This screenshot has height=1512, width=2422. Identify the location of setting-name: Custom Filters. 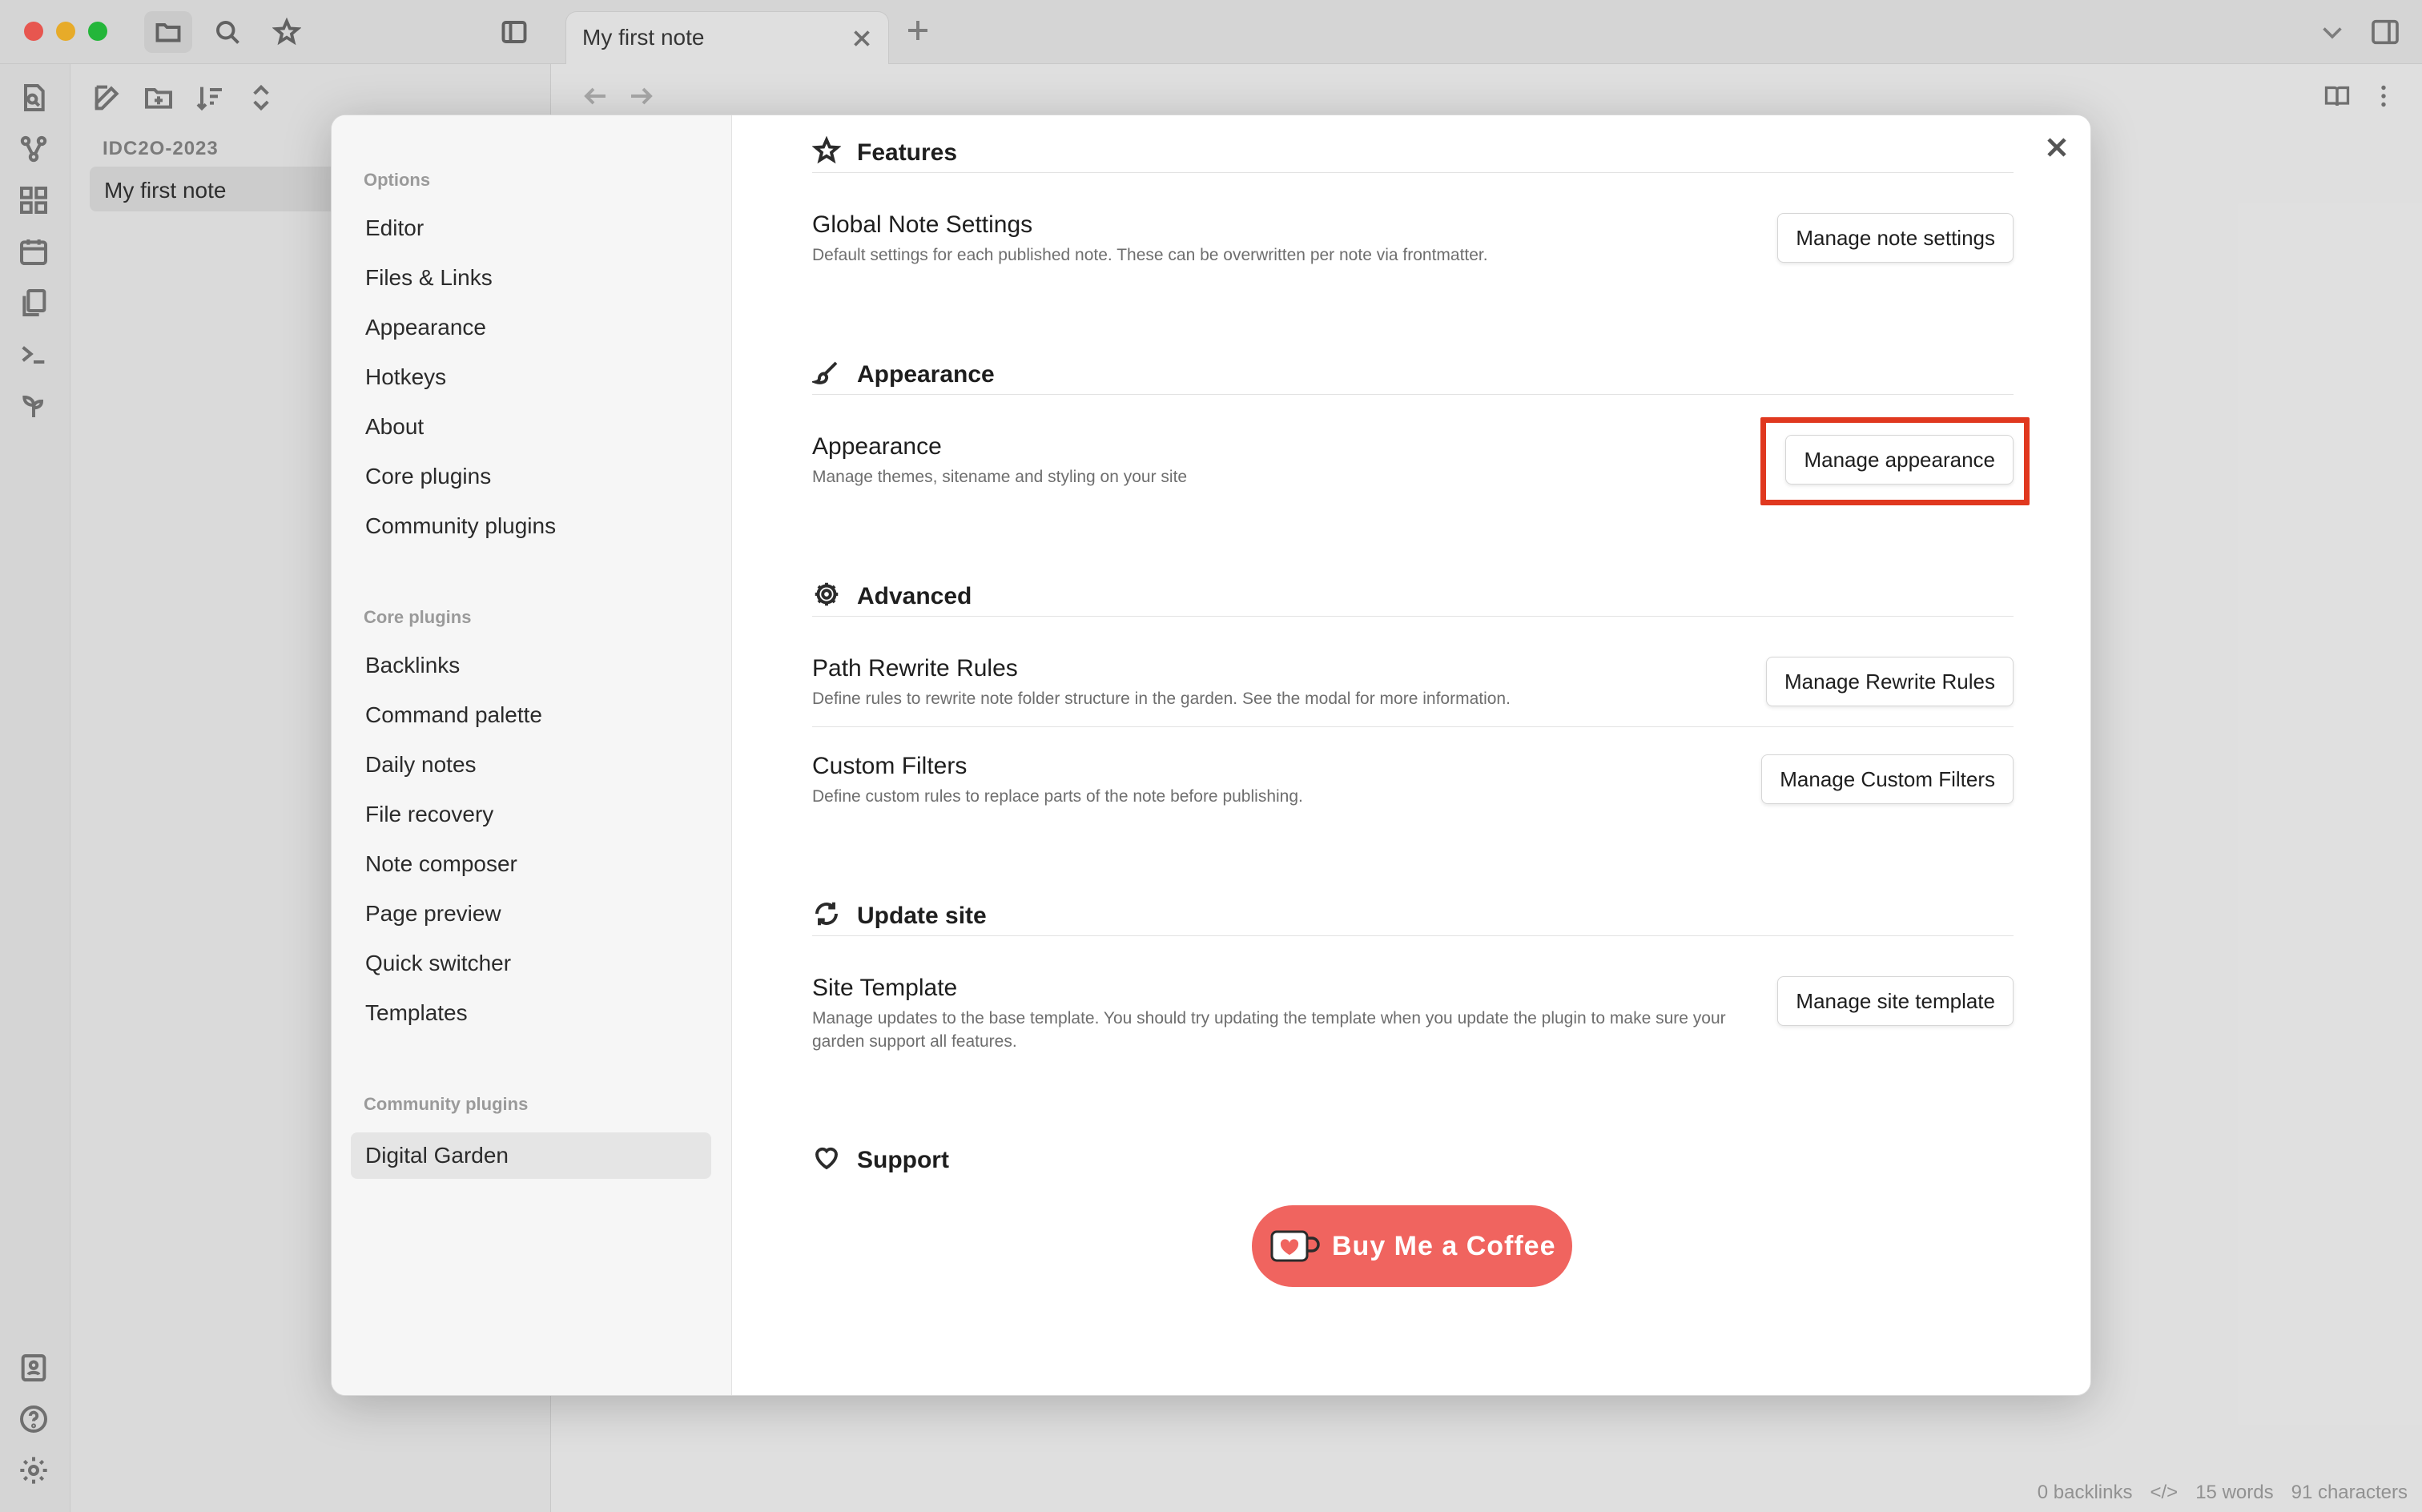
(890, 766).